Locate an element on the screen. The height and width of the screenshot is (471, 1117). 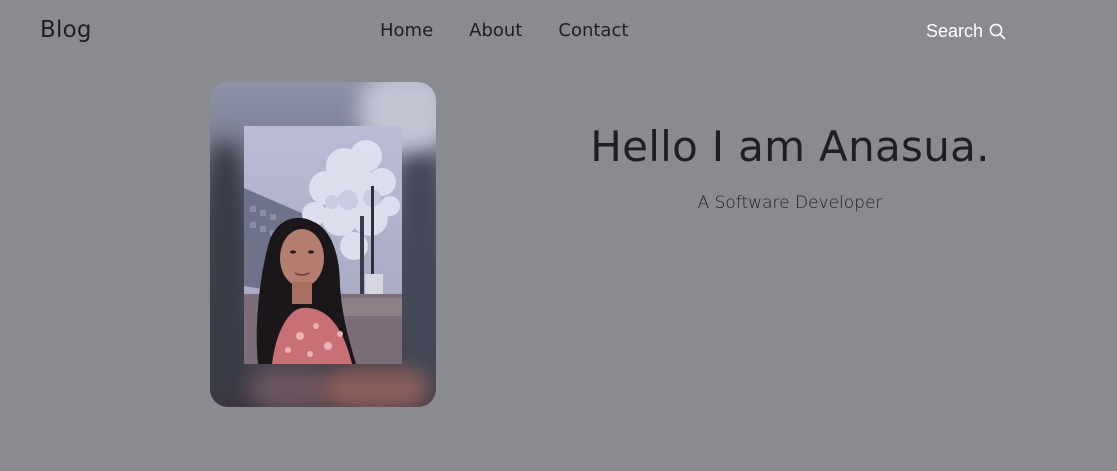
nav-link-about: About is located at coordinates (495, 30).